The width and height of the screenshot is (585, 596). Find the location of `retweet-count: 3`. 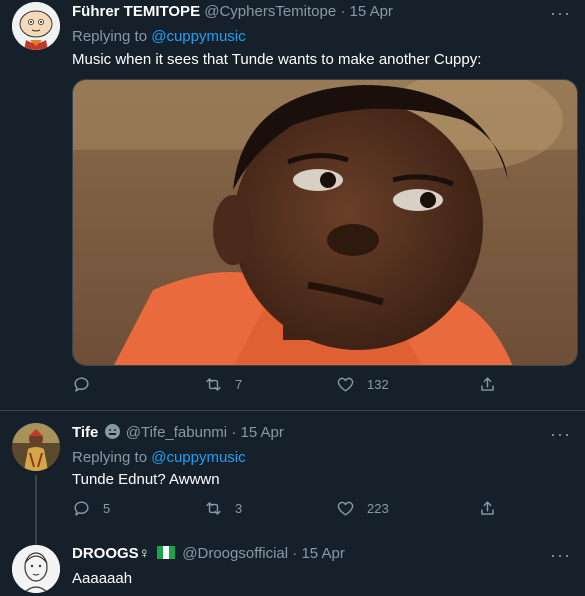

retweet-count: 3 is located at coordinates (239, 508).